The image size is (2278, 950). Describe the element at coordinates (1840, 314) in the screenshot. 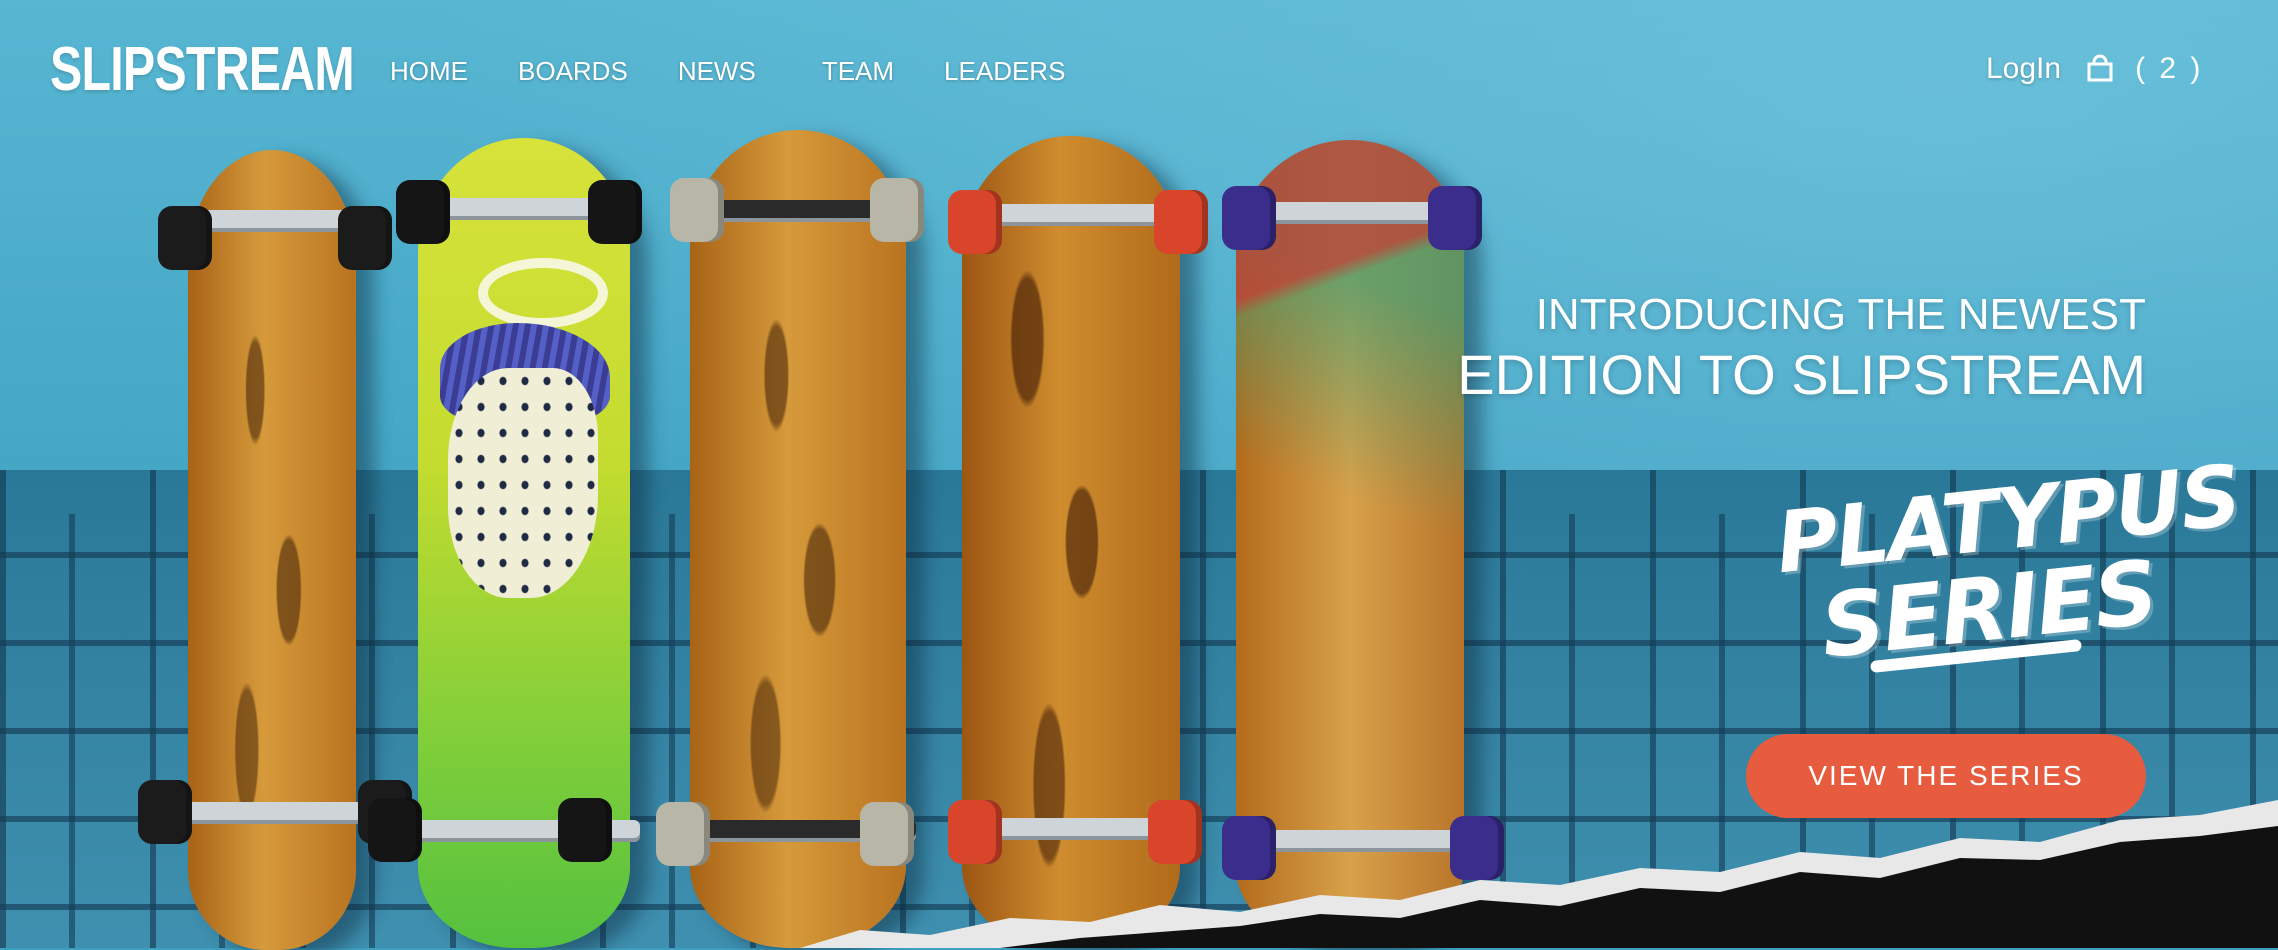

I see `headline-line-1: INTRODUCING THE NEWEST` at that location.